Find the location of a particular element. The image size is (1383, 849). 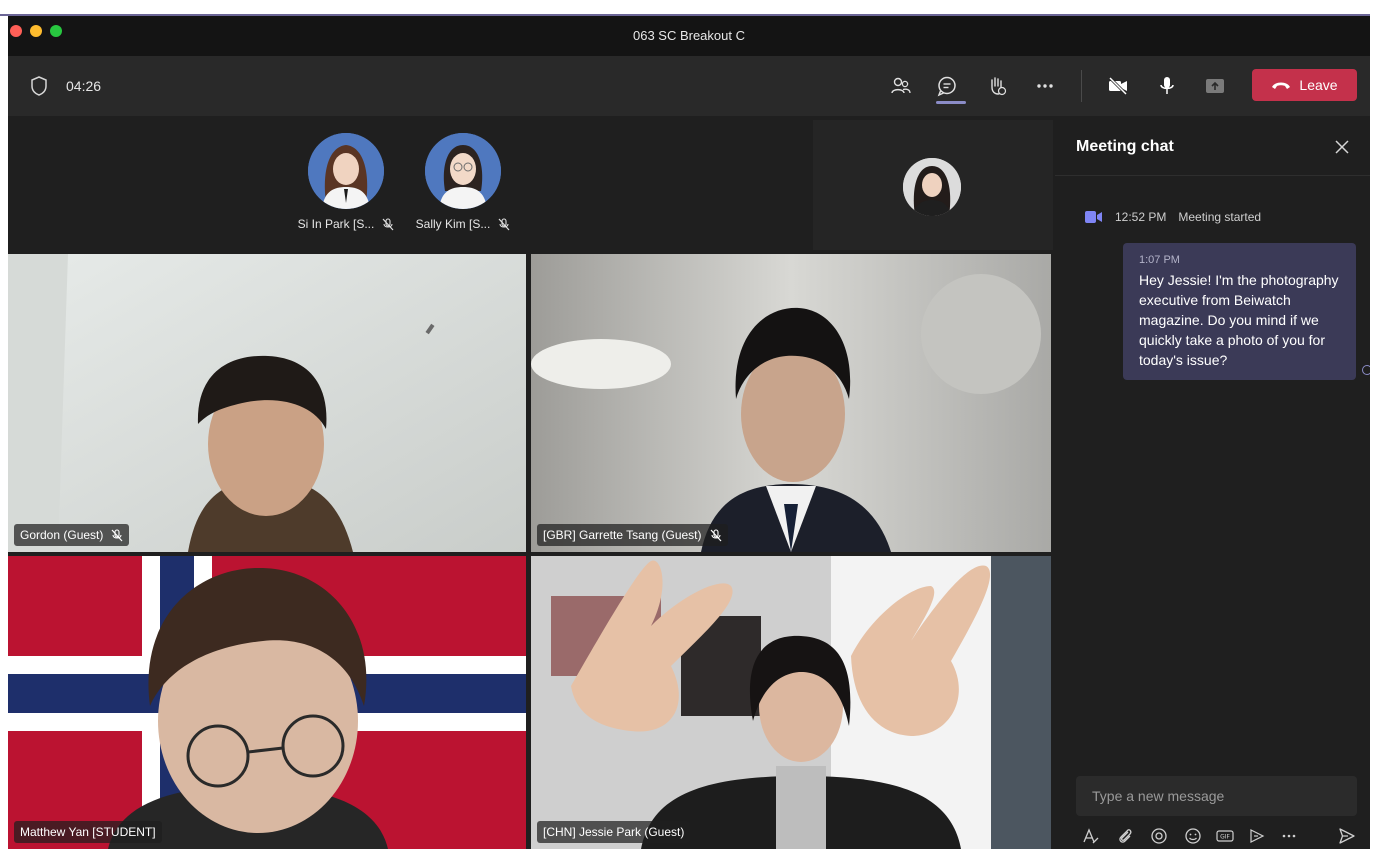

participant-name-badge: [CHN] Jessie Park (Guest) is located at coordinates (614, 832).